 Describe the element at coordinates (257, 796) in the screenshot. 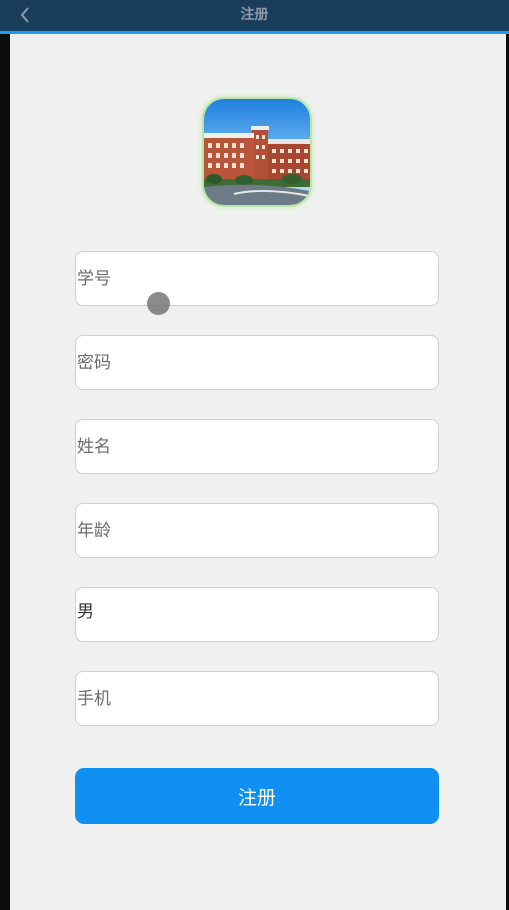

I see `register-button: 注册` at that location.